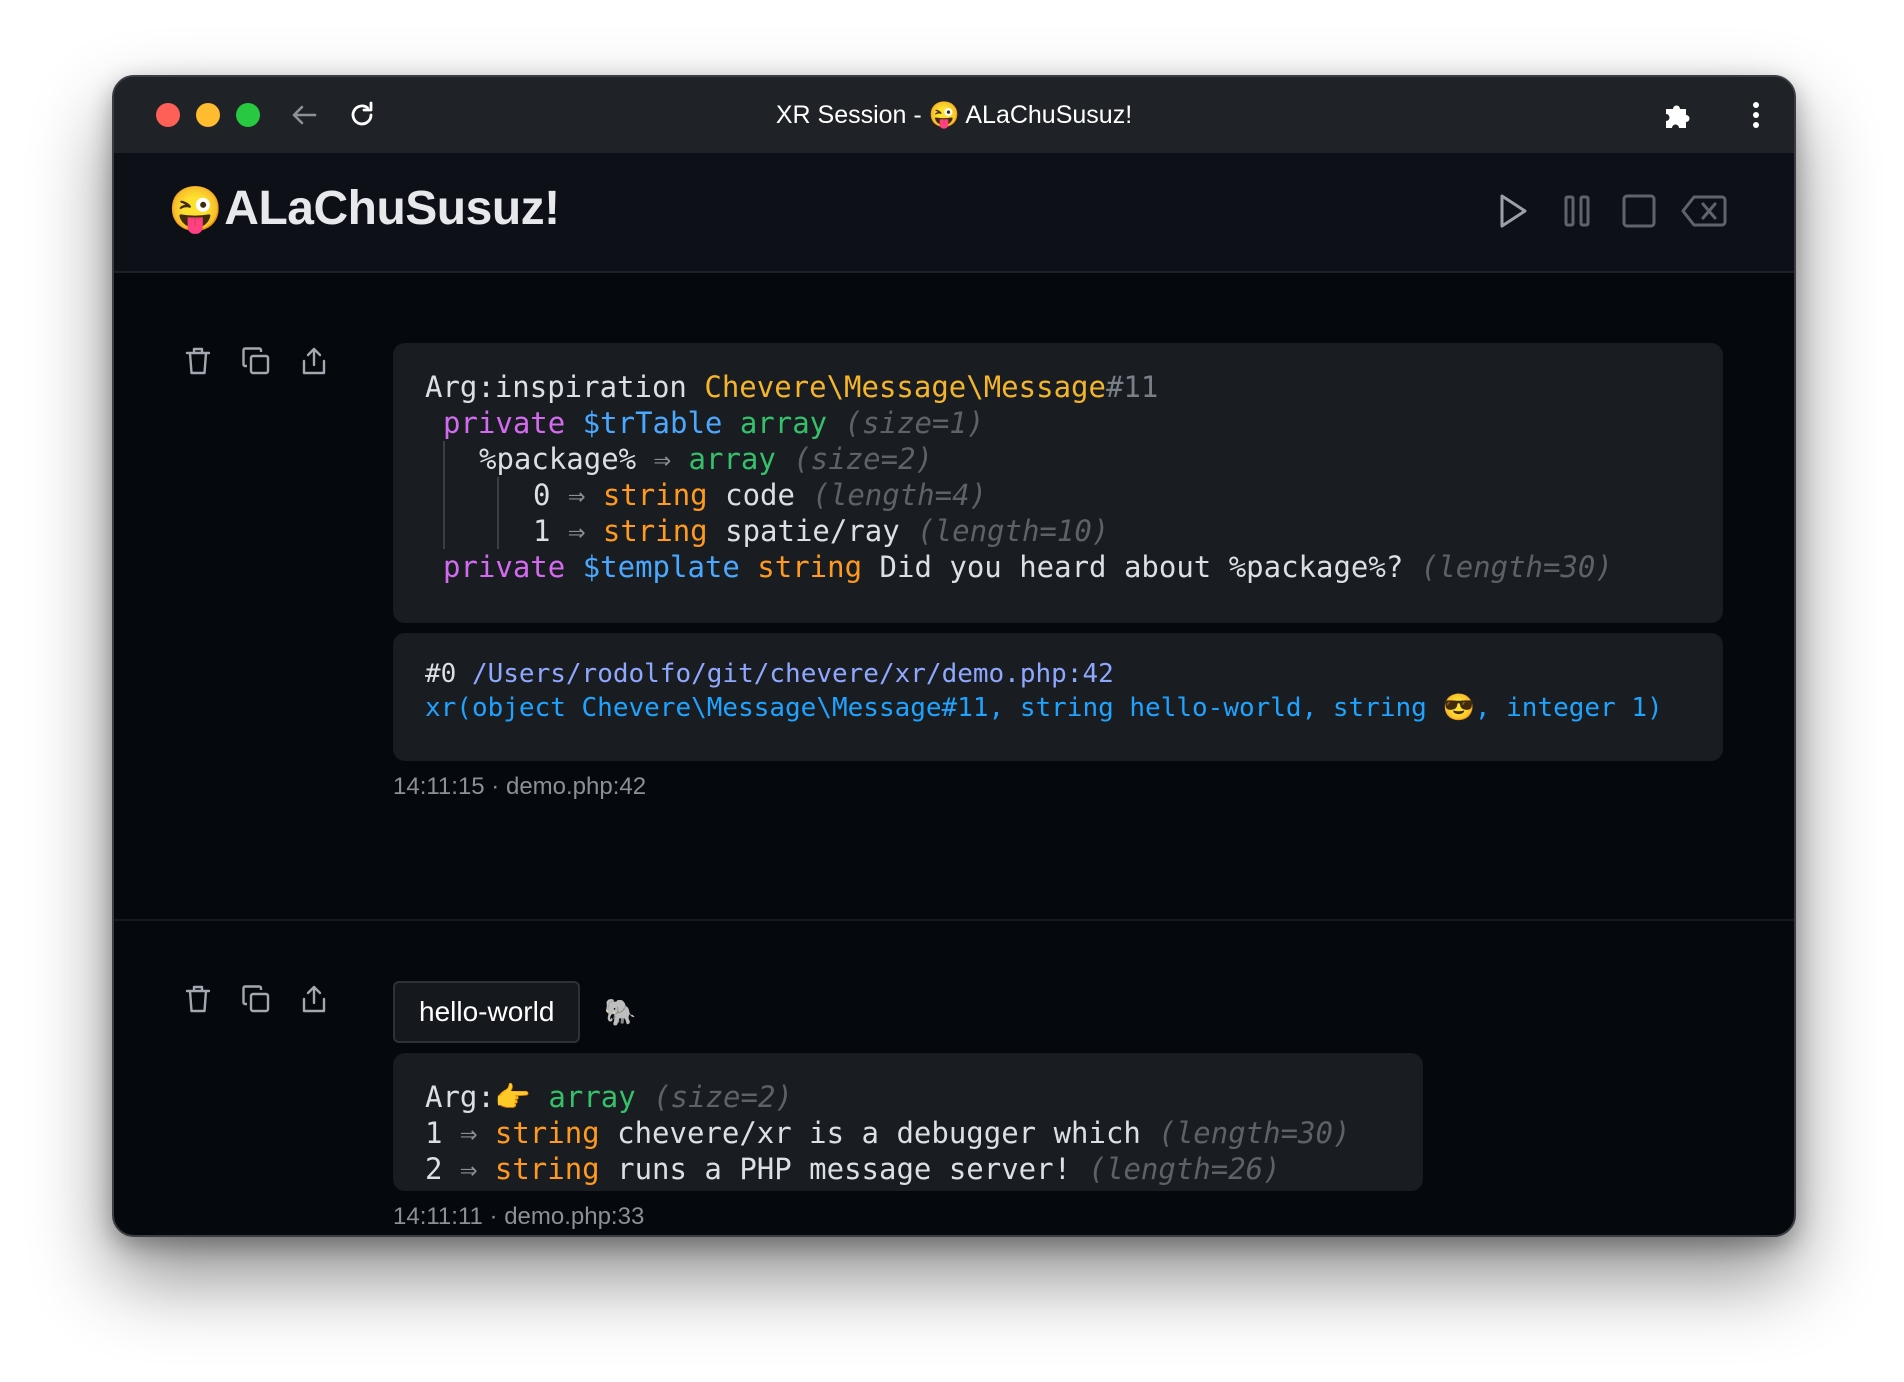 This screenshot has height=1382, width=1904. Describe the element at coordinates (1074, 459) in the screenshot. I see `dump-line: %package% ⇒ array (size=2)` at that location.